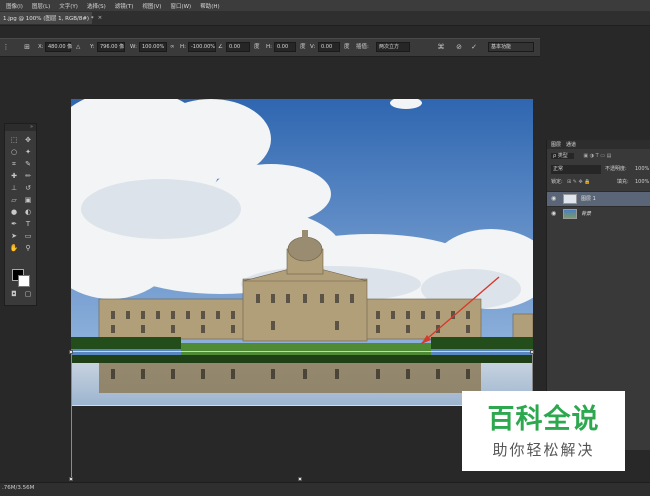 Image resolution: width=650 pixels, height=496 pixels. Describe the element at coordinates (28, 236) in the screenshot. I see `shape-icon: ▭` at that location.